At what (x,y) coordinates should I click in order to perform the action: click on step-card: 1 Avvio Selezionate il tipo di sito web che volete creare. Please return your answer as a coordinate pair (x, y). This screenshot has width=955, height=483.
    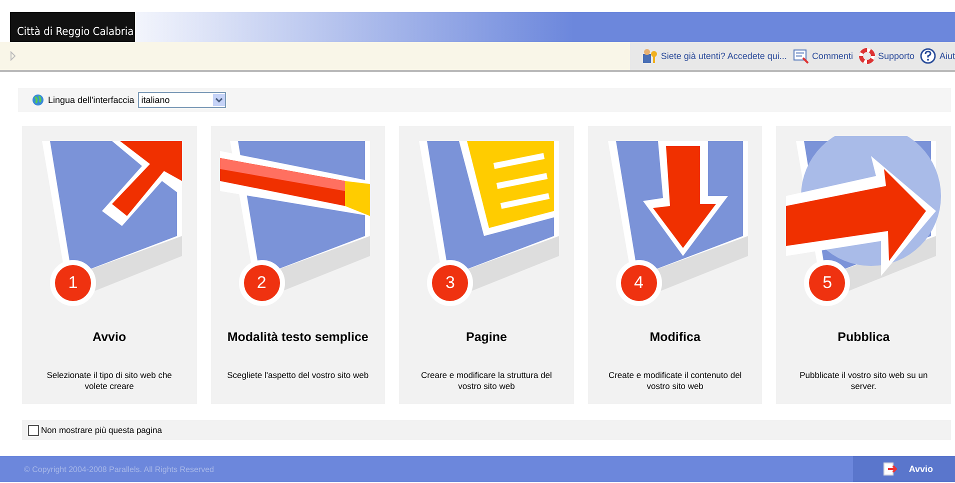
    Looking at the image, I should click on (109, 265).